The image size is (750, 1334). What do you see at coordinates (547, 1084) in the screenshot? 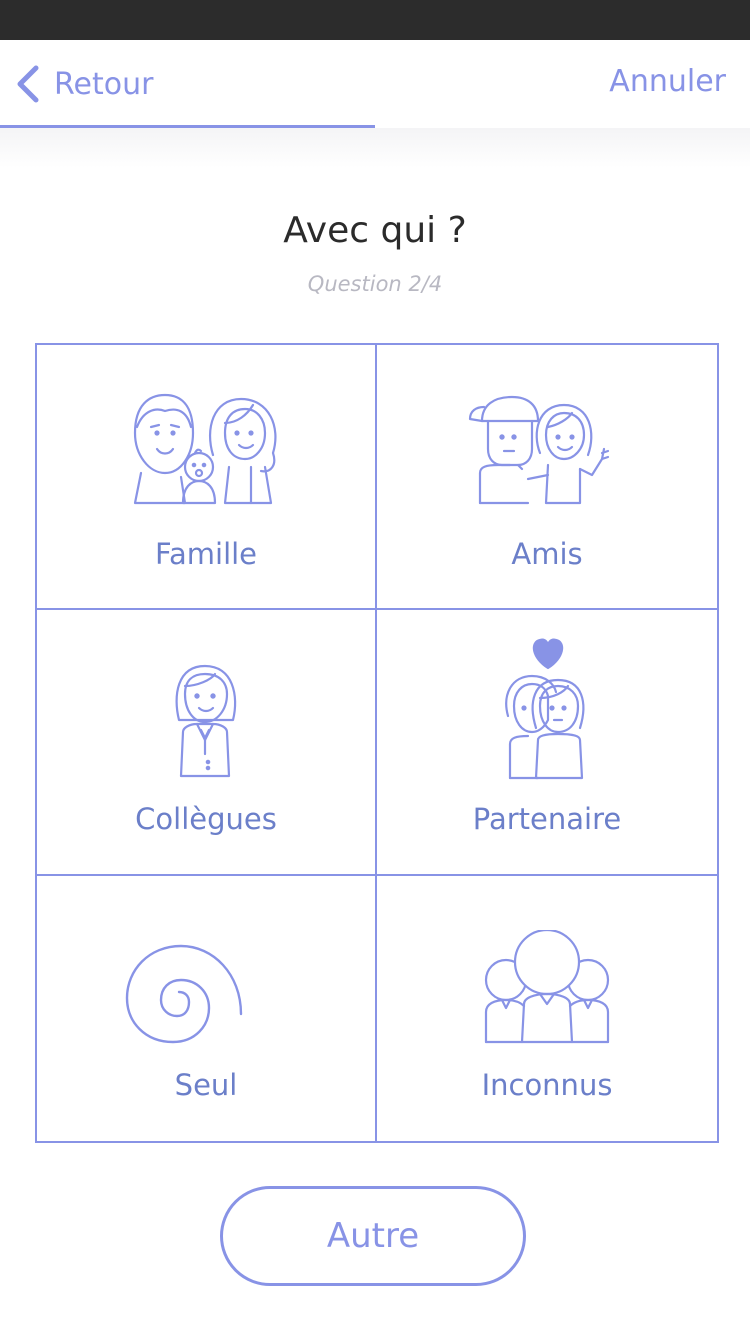
I see `option-label: Inconnus` at bounding box center [547, 1084].